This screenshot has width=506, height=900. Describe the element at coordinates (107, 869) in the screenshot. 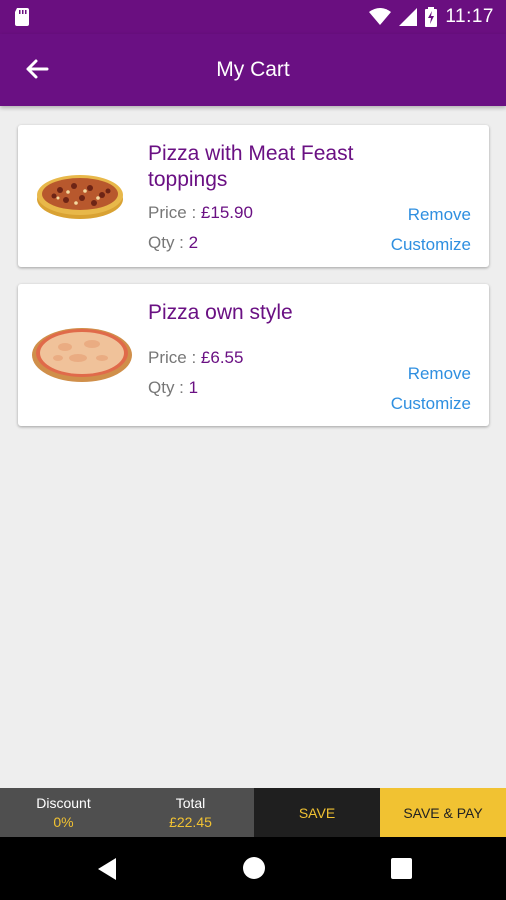

I see `nav-back-icon` at that location.